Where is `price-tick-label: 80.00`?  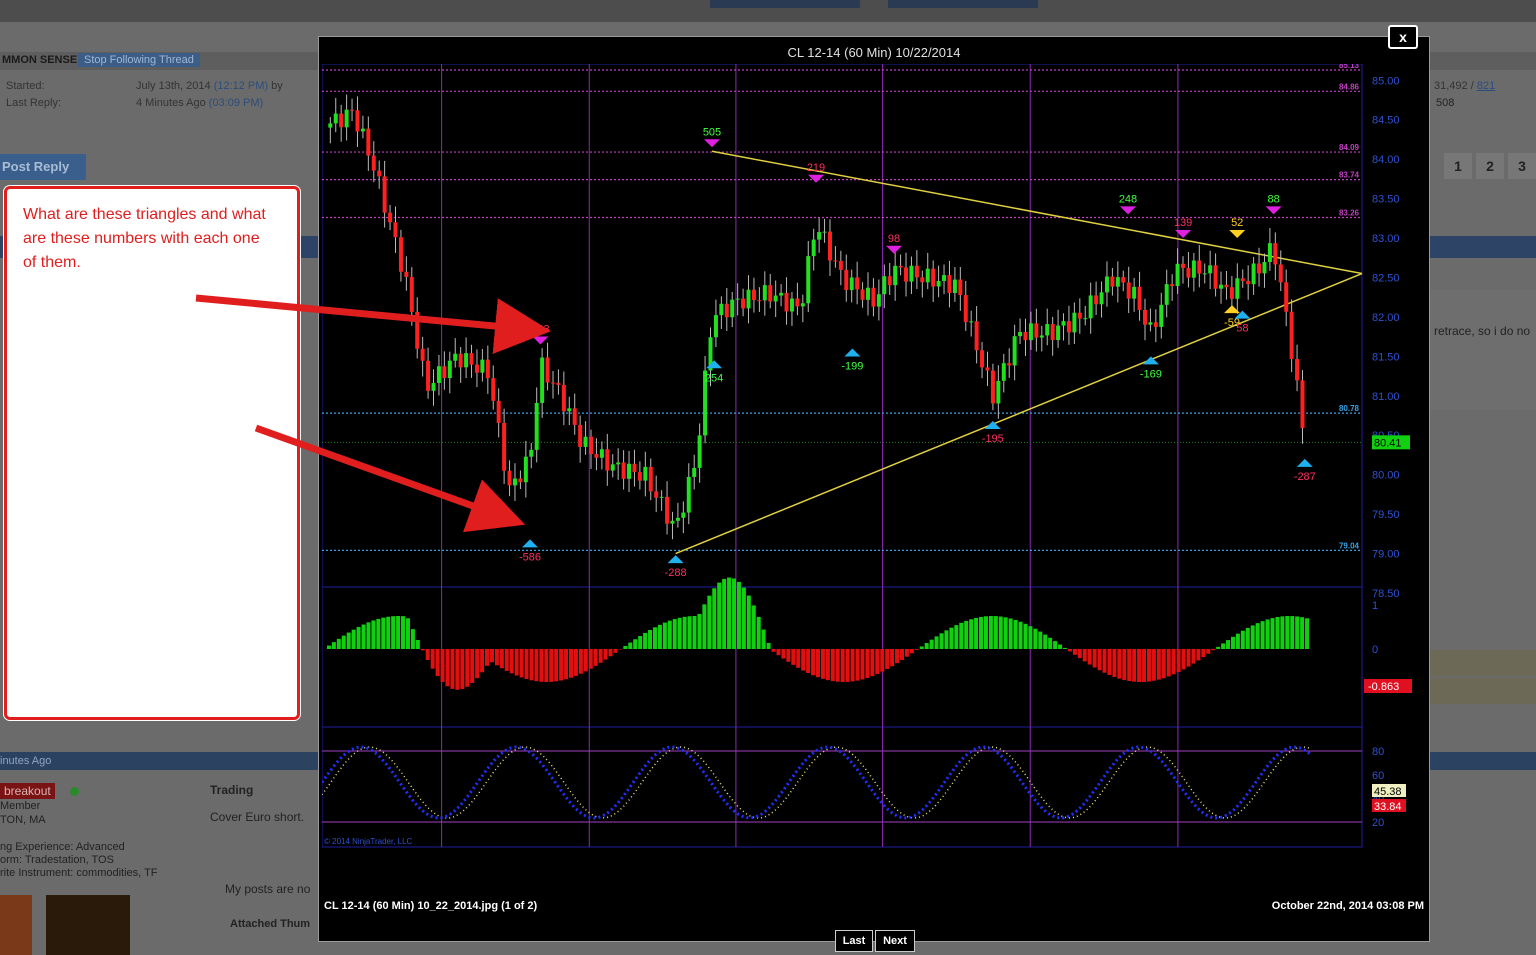 price-tick-label: 80.00 is located at coordinates (1386, 476).